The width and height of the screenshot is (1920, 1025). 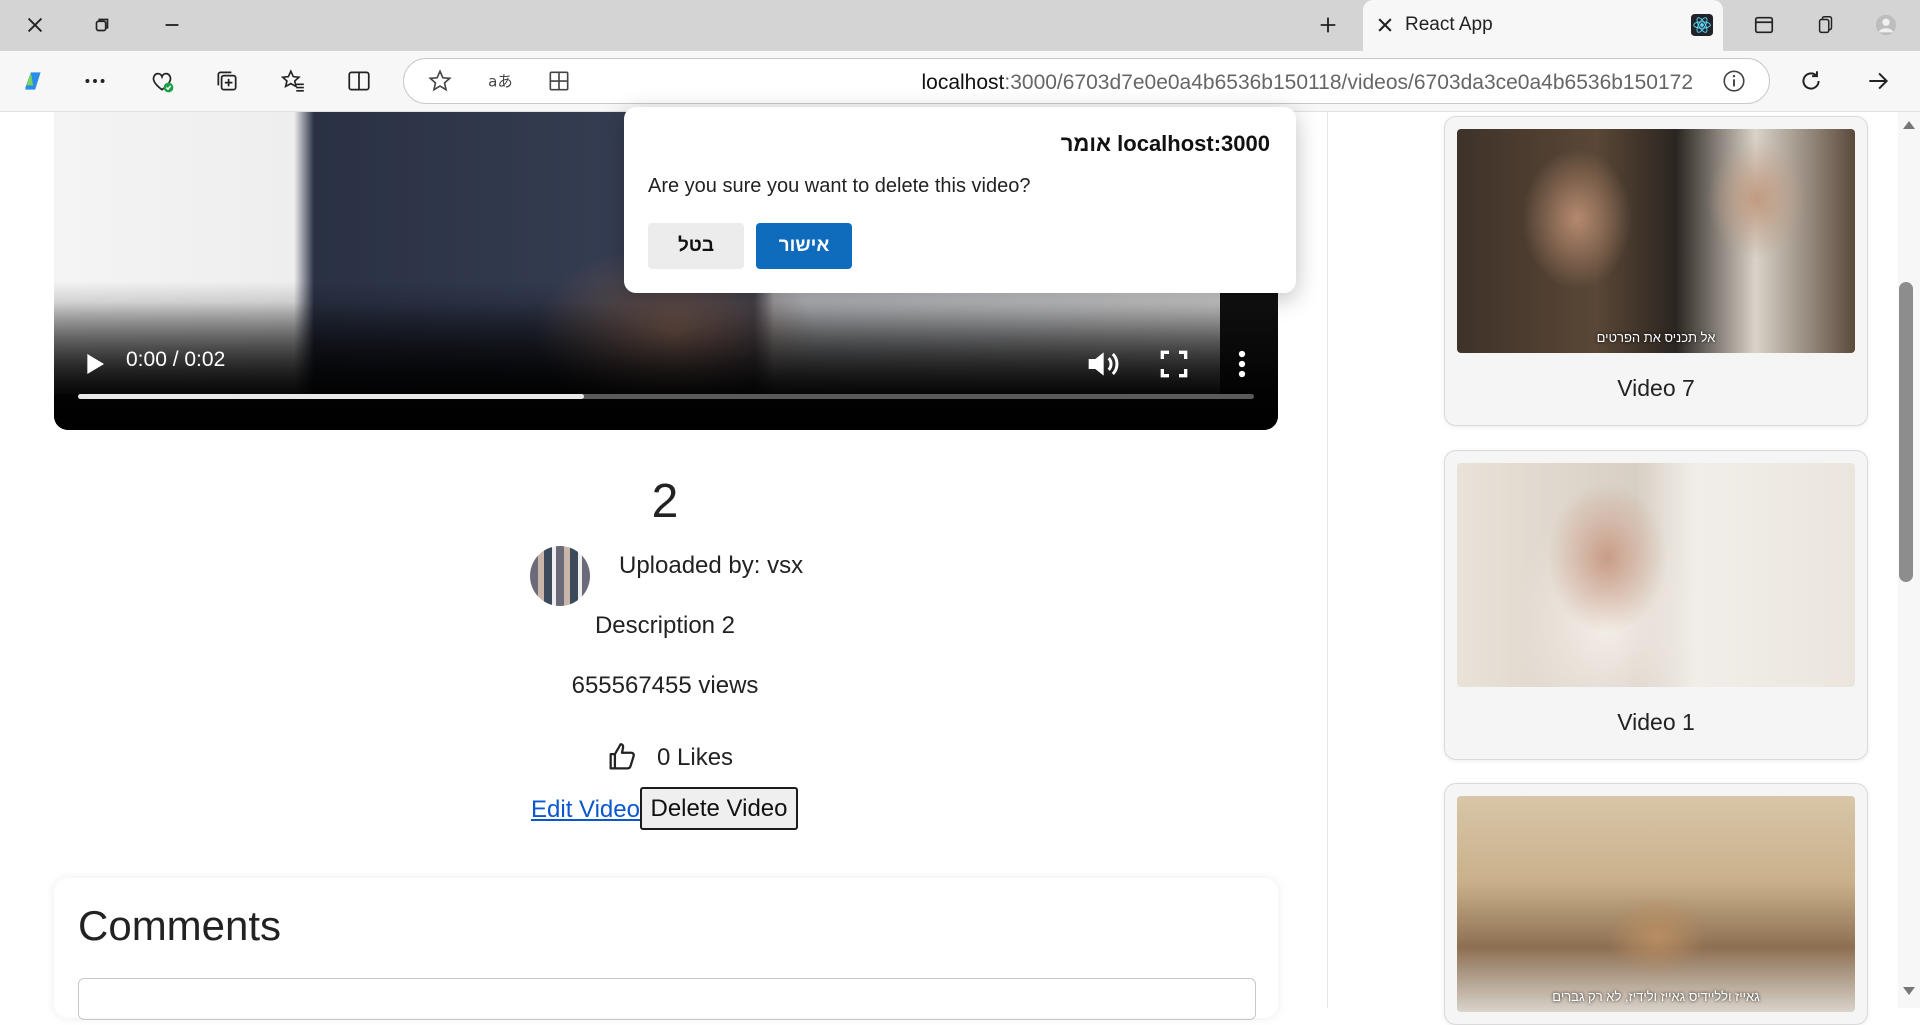 I want to click on sidebar-video-card-7: אל תכניס את הפרטים Video 7, so click(x=1656, y=271).